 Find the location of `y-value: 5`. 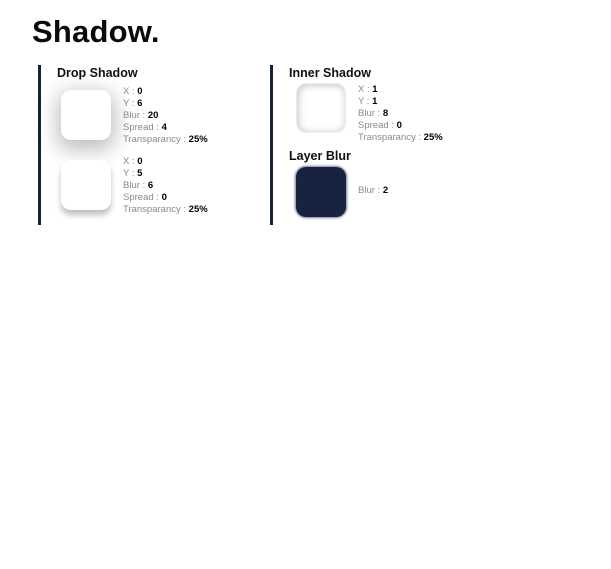

y-value: 5 is located at coordinates (140, 173).